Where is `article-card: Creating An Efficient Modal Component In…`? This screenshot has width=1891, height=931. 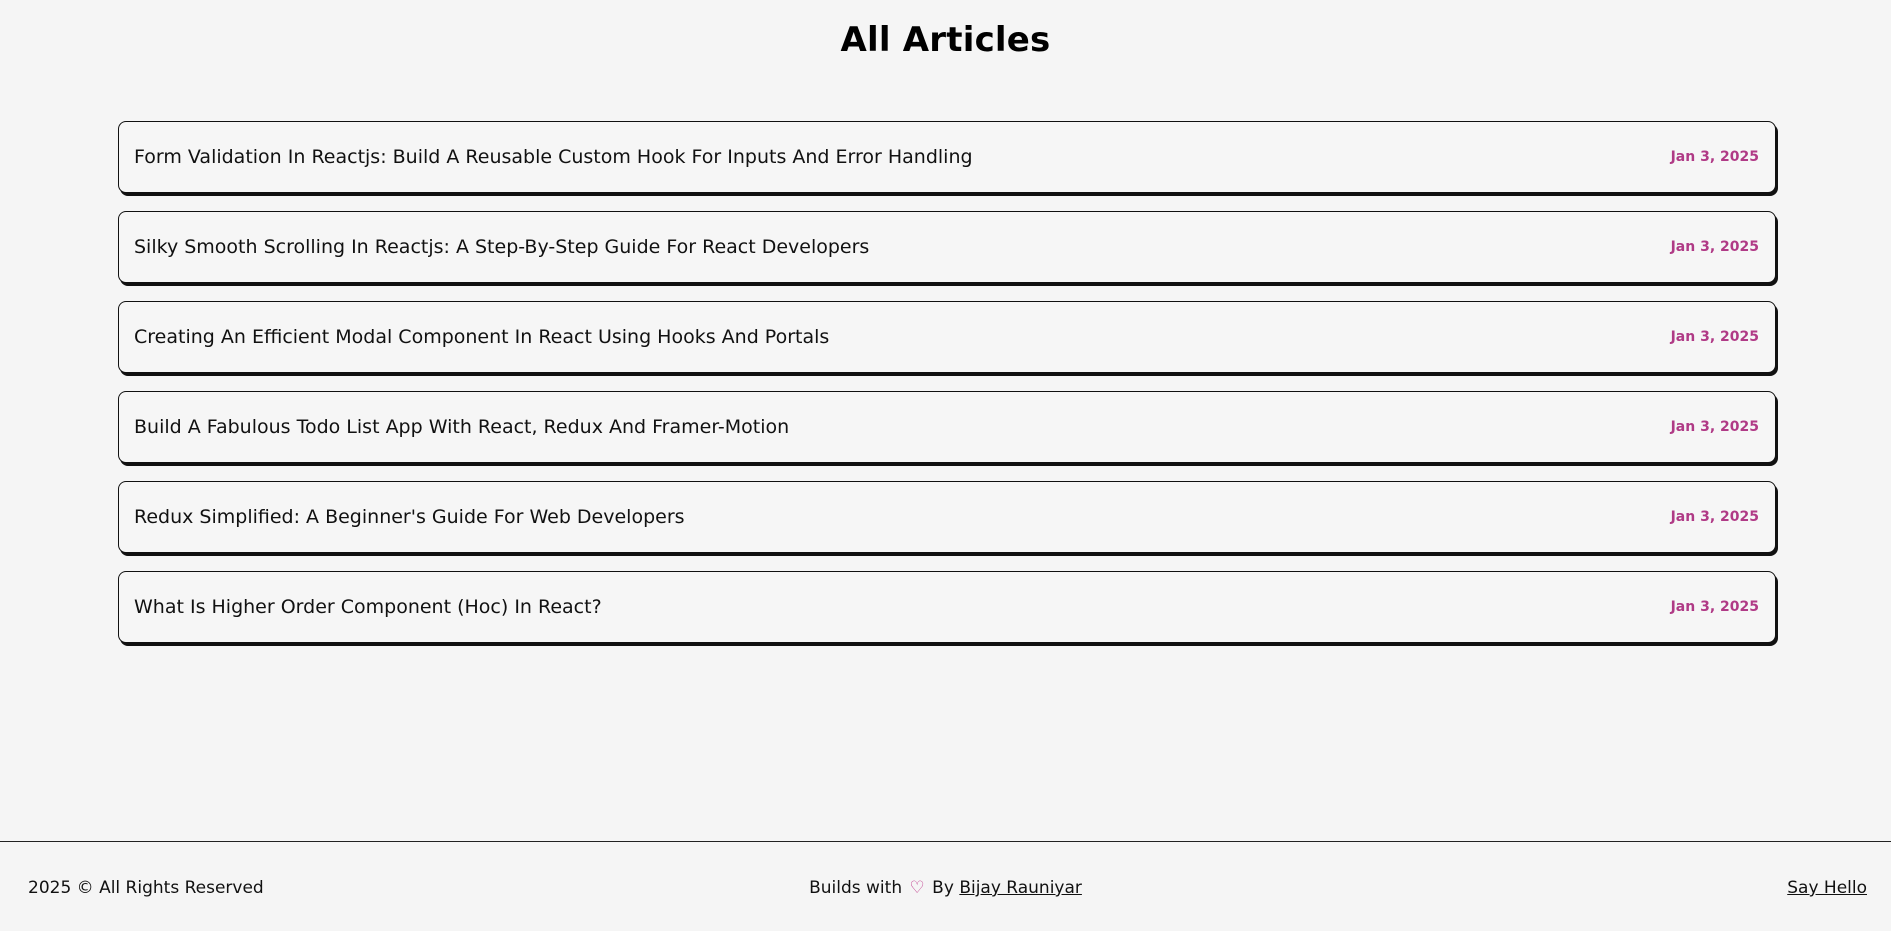
article-card: Creating An Efficient Modal Component In… is located at coordinates (947, 337).